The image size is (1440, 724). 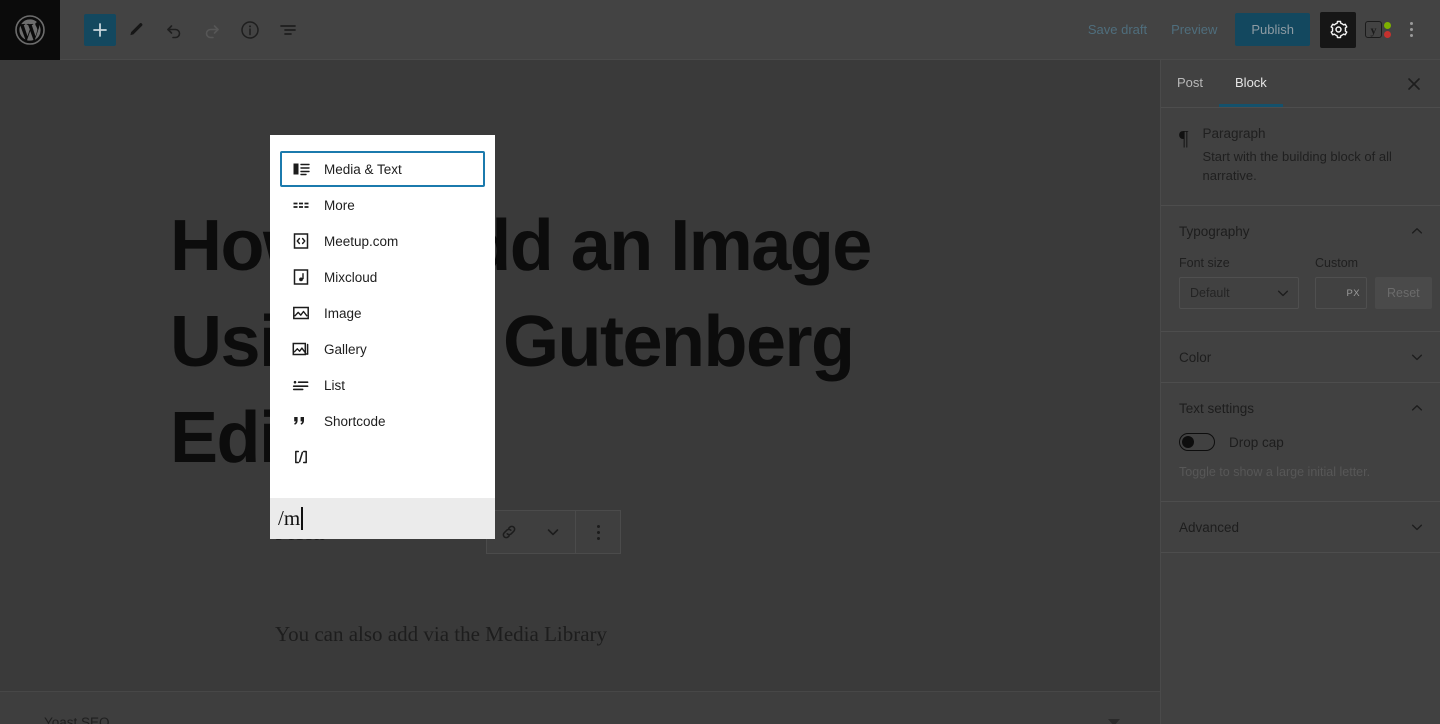 I want to click on yoast-dot-bad, so click(x=1387, y=34).